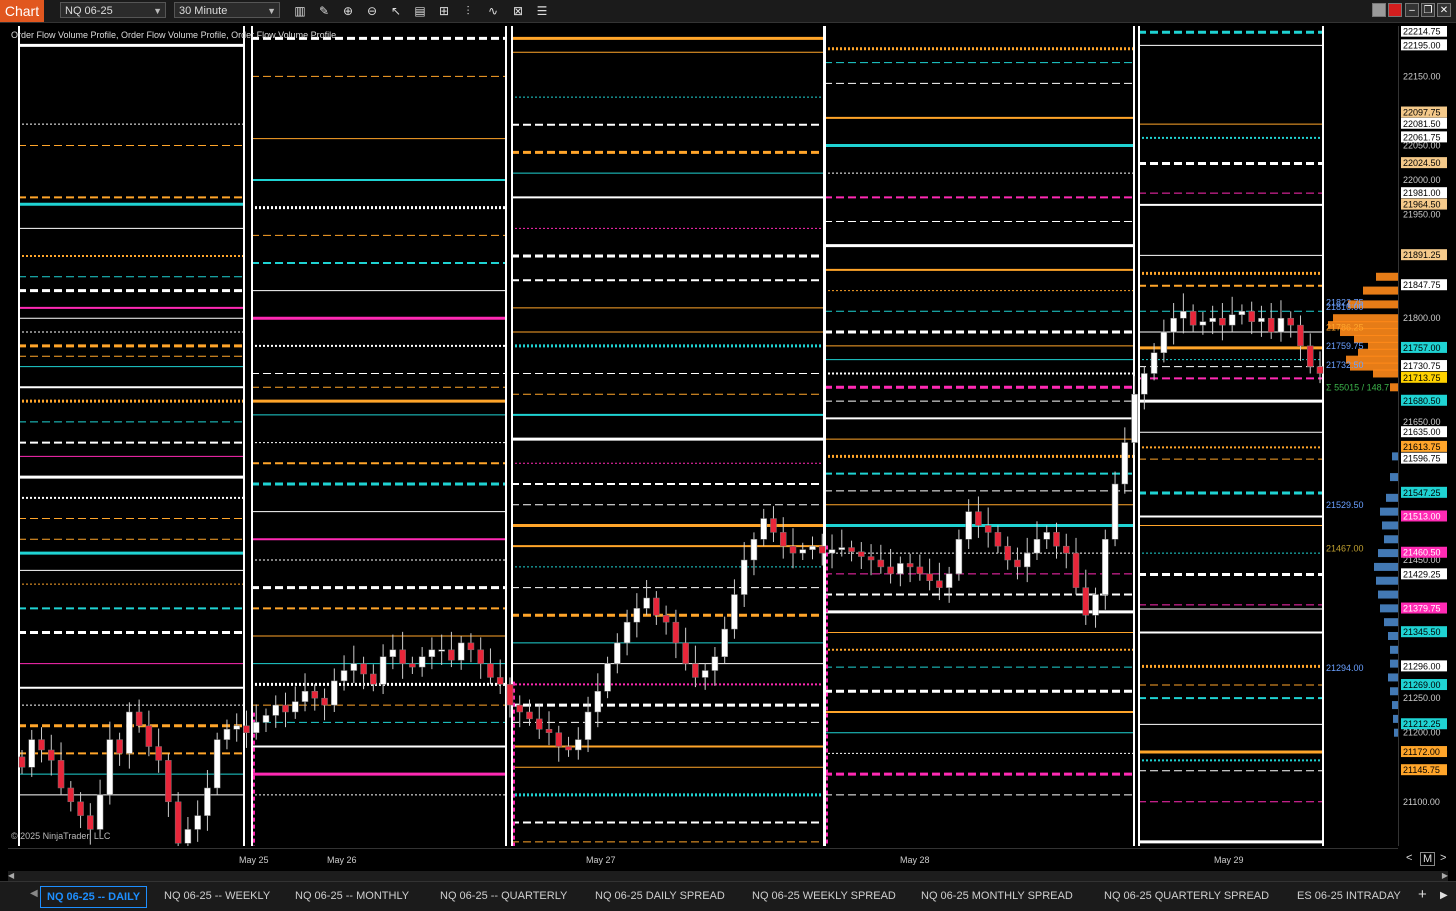  What do you see at coordinates (1395, 10) in the screenshot?
I see `link-icon` at bounding box center [1395, 10].